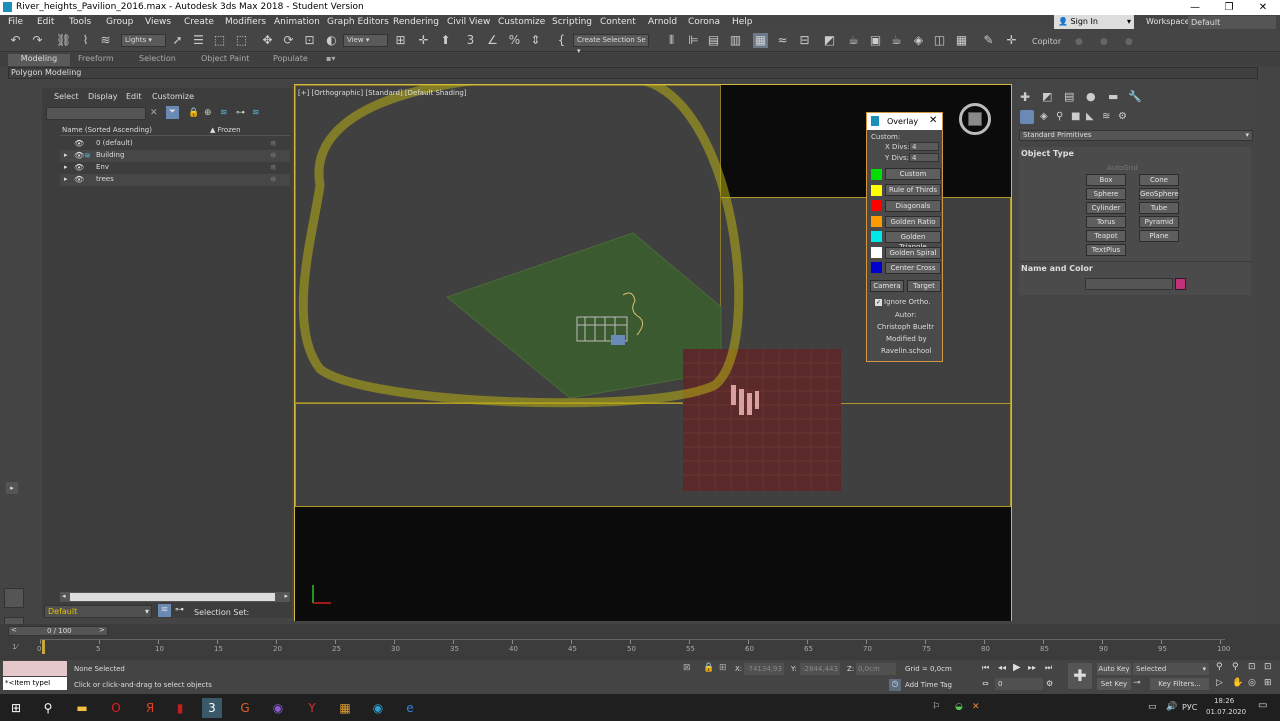  I want to click on x-coordinate: -74134,93, so click(764, 669).